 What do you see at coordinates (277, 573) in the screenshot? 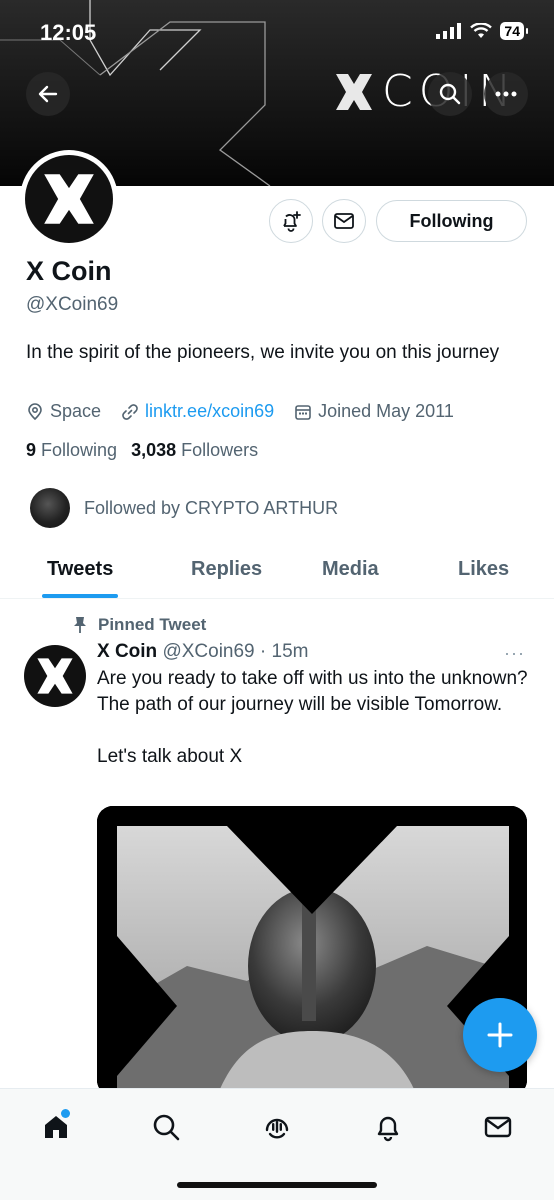
I see `profile-tabs: Tweets Replies Media Likes` at bounding box center [277, 573].